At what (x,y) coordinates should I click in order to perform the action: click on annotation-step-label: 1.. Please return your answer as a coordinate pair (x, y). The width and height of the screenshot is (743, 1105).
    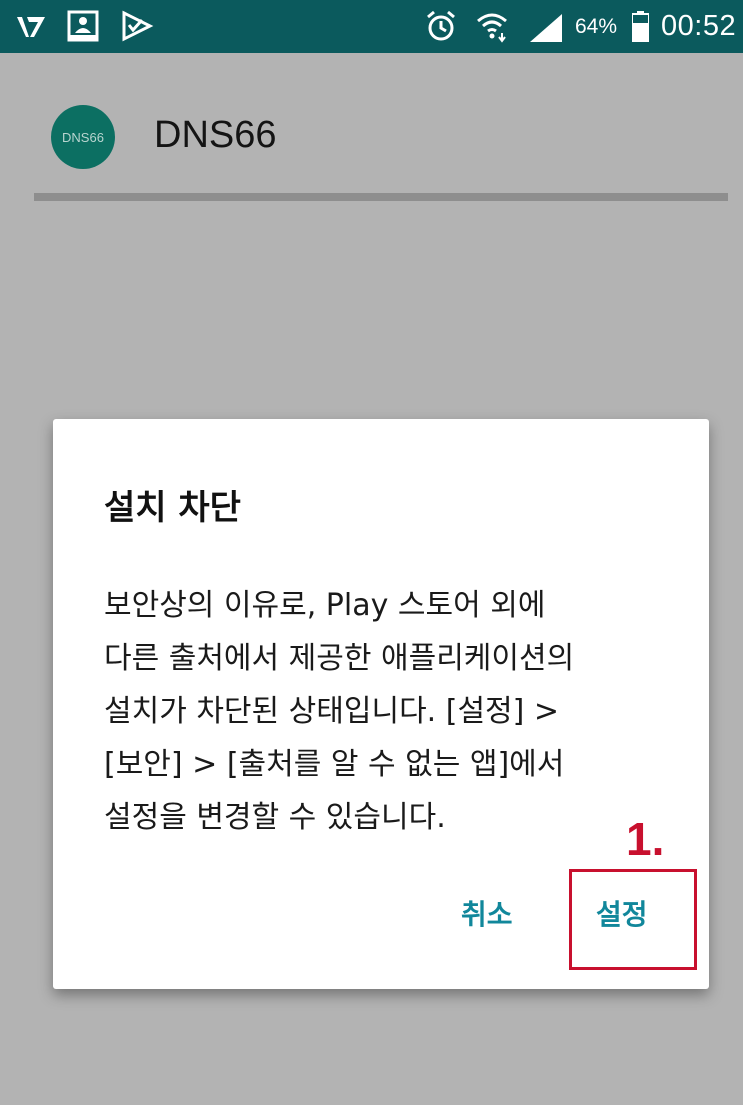
    Looking at the image, I should click on (645, 839).